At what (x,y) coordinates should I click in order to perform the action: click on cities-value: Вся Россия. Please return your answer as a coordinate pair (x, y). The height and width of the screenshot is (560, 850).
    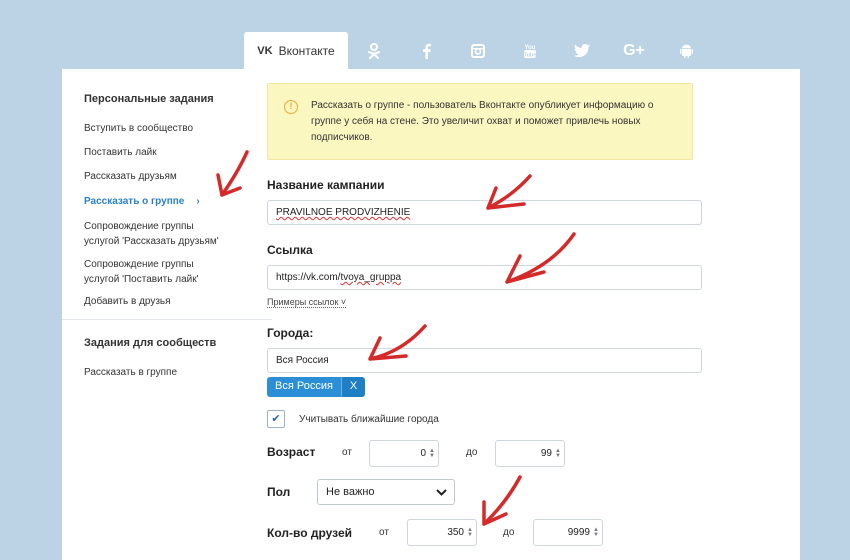
    Looking at the image, I should click on (302, 360).